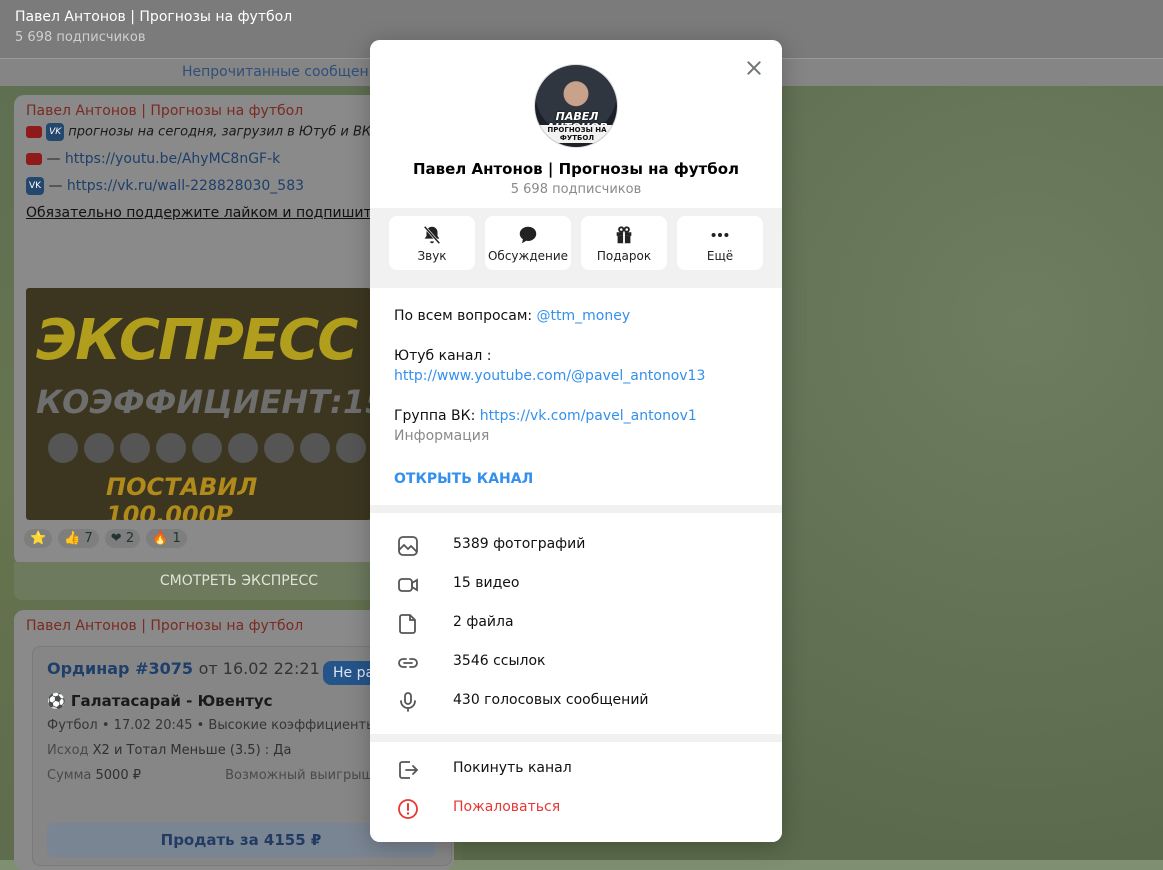  Describe the element at coordinates (432, 235) in the screenshot. I see `bell-off-icon` at that location.